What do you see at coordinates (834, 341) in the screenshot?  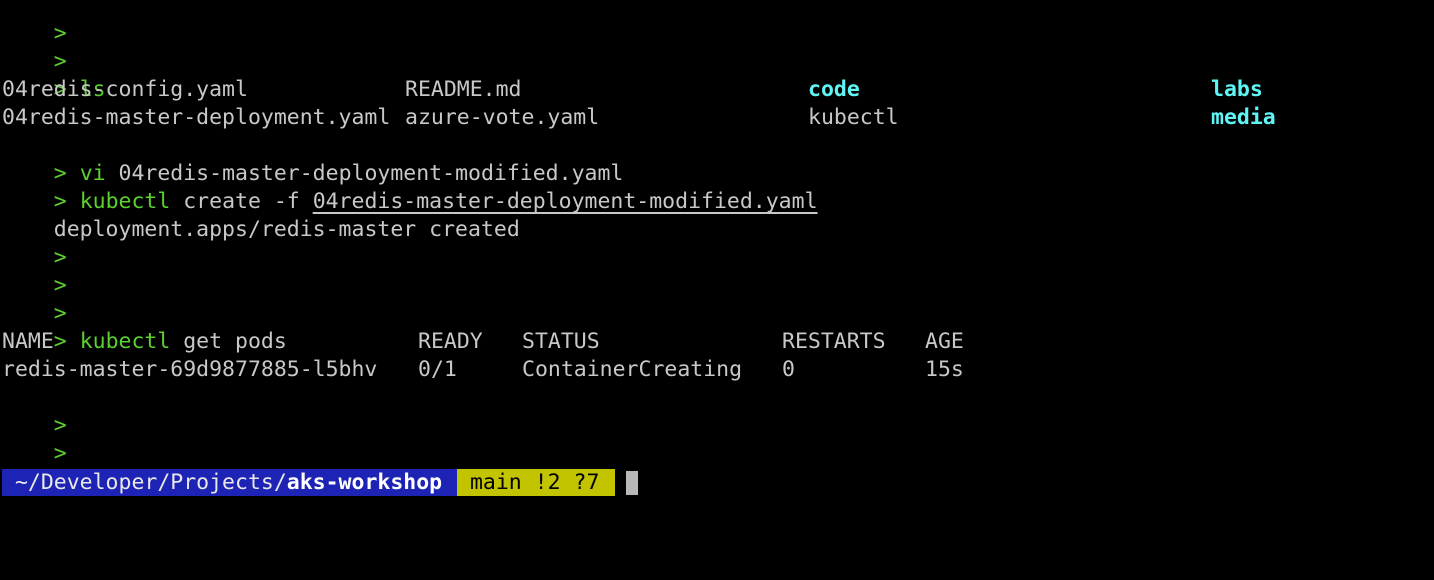 I see `column-header-restarts: RESTARTS` at bounding box center [834, 341].